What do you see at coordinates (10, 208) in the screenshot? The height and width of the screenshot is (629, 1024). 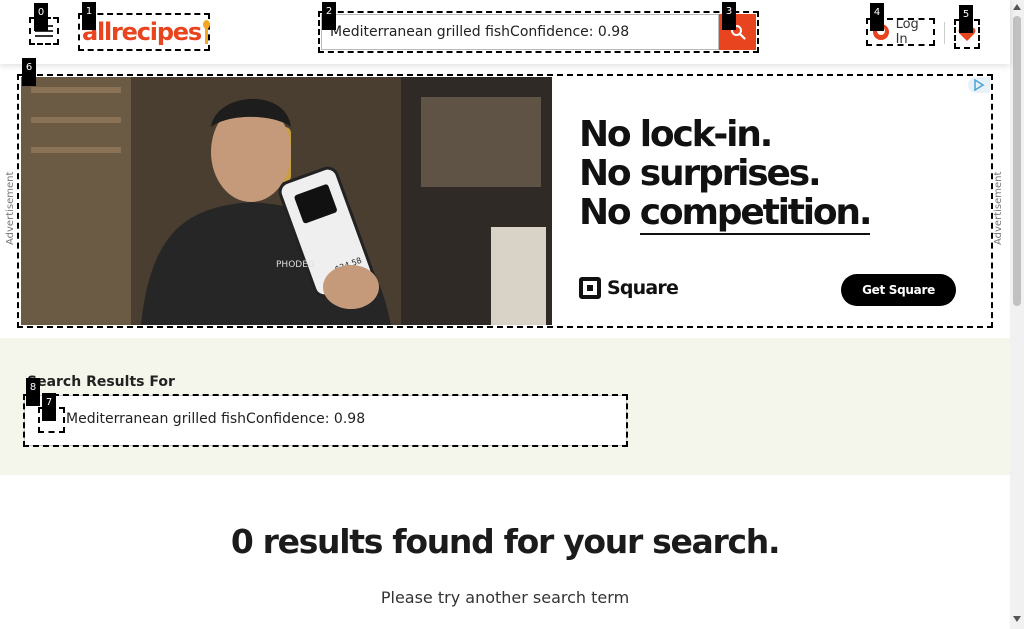 I see `ad-side-label-left: Advertisement` at bounding box center [10, 208].